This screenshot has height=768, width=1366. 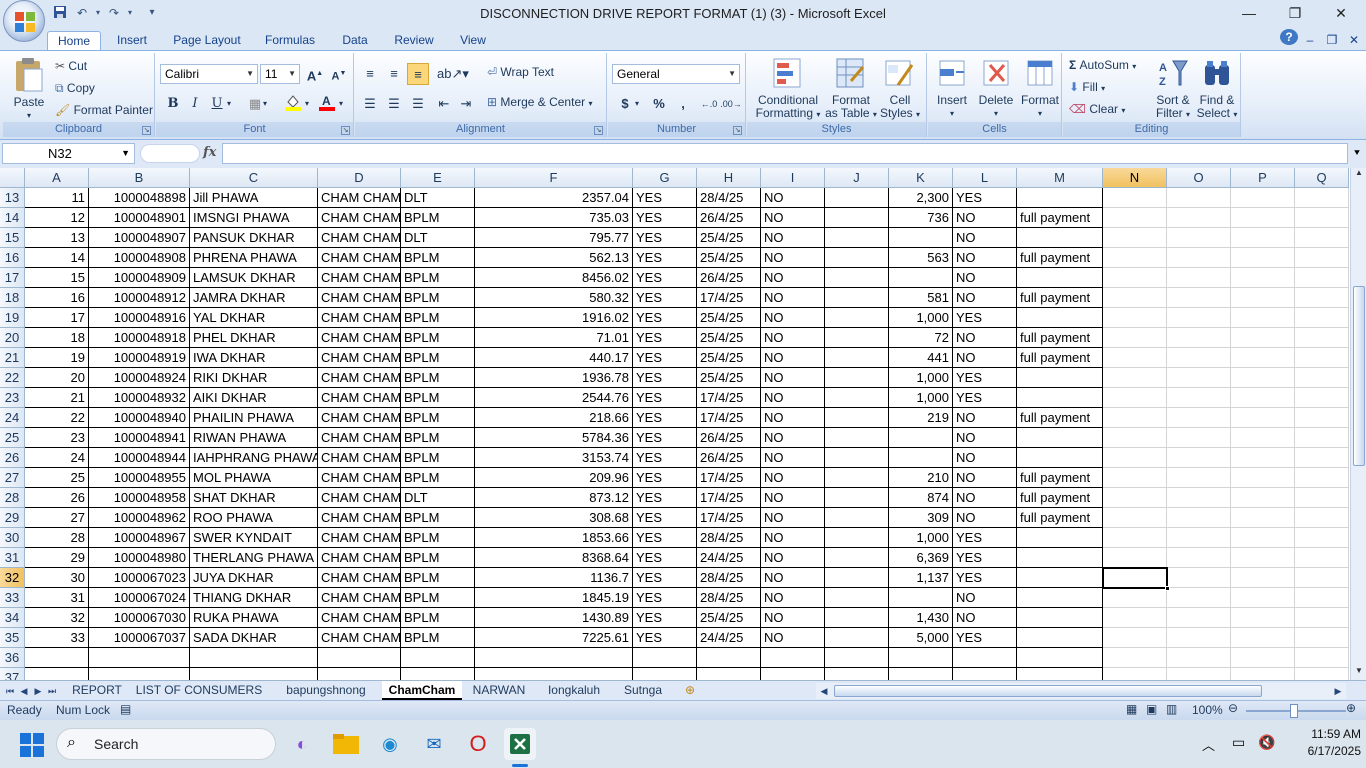 What do you see at coordinates (793, 238) in the screenshot?
I see `cell-i15: NO` at bounding box center [793, 238].